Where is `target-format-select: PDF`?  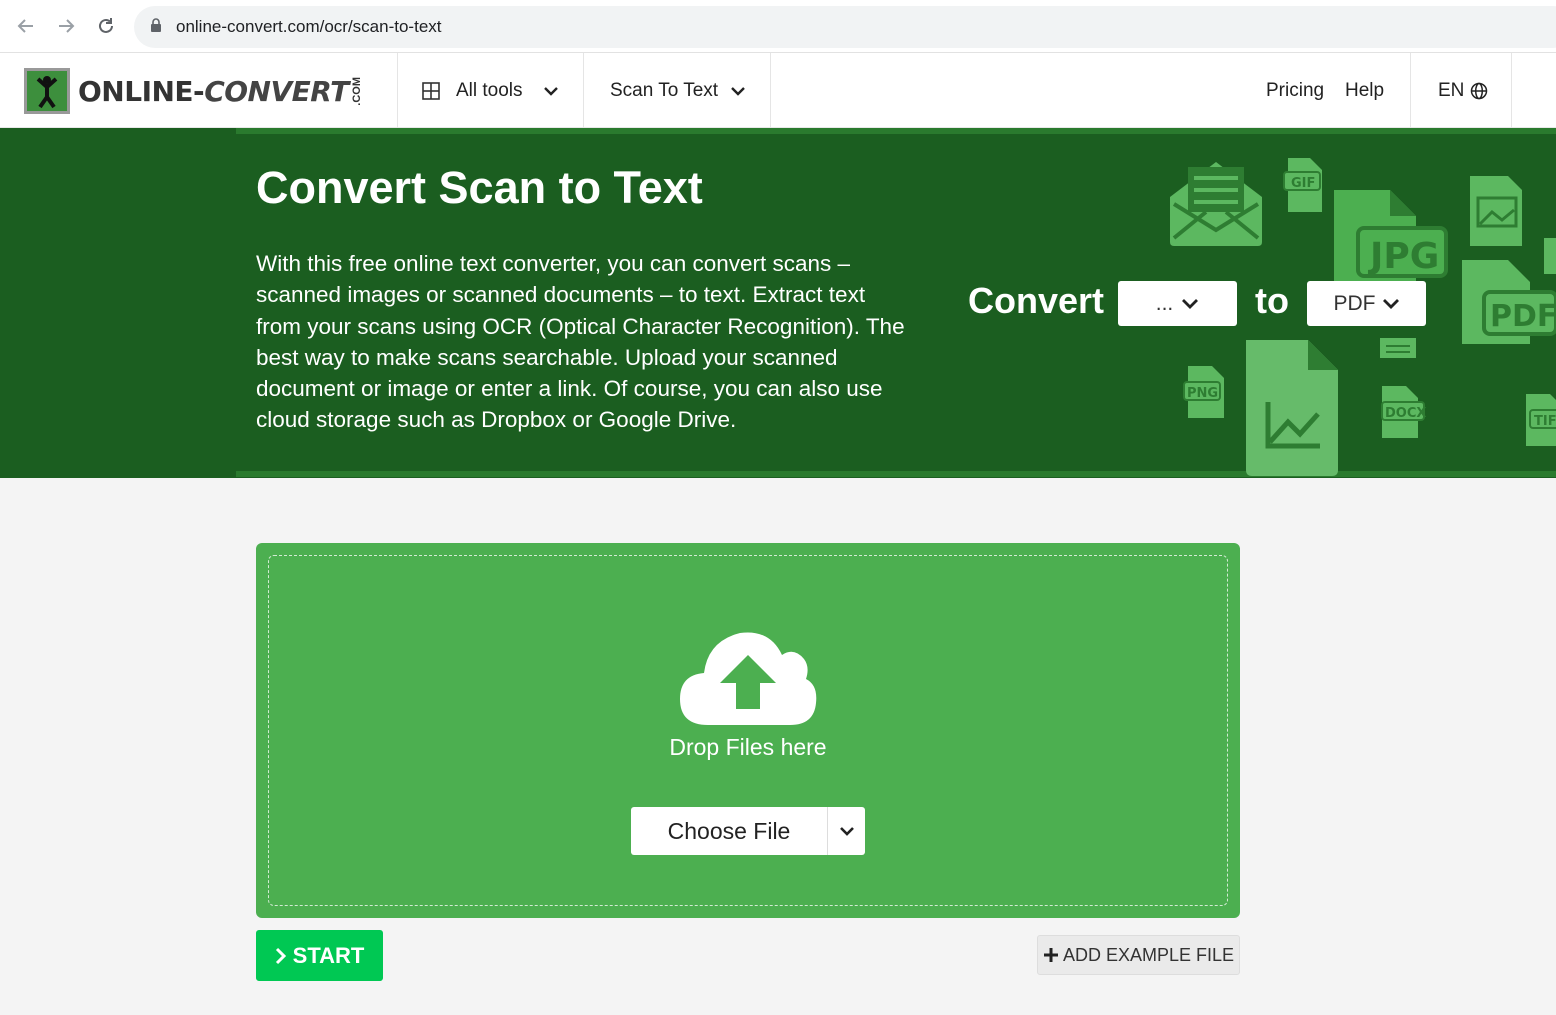 target-format-select: PDF is located at coordinates (1366, 303).